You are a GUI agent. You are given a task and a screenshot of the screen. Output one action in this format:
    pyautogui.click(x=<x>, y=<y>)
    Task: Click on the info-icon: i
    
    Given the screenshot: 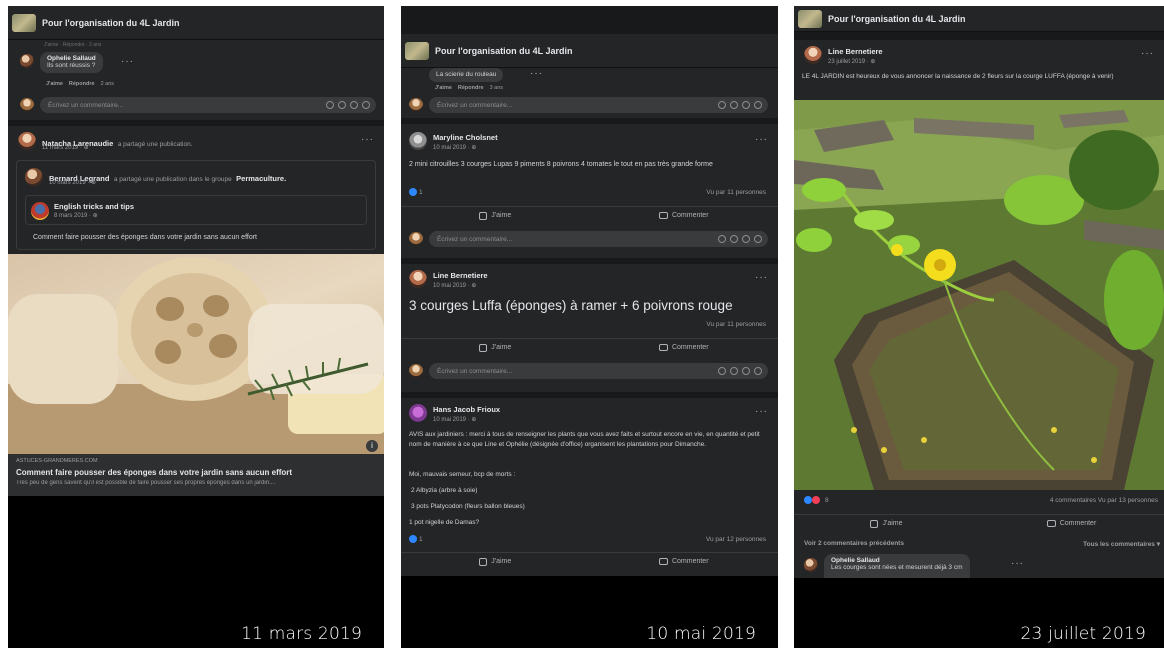 What is the action you would take?
    pyautogui.click(x=372, y=446)
    